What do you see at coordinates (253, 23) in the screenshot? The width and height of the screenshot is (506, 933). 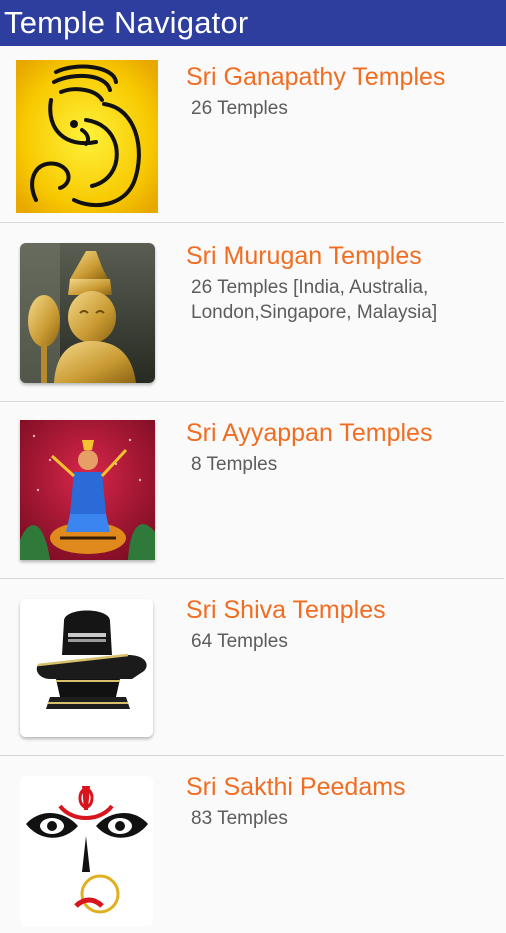 I see `app-bar: Temple Navigator` at bounding box center [253, 23].